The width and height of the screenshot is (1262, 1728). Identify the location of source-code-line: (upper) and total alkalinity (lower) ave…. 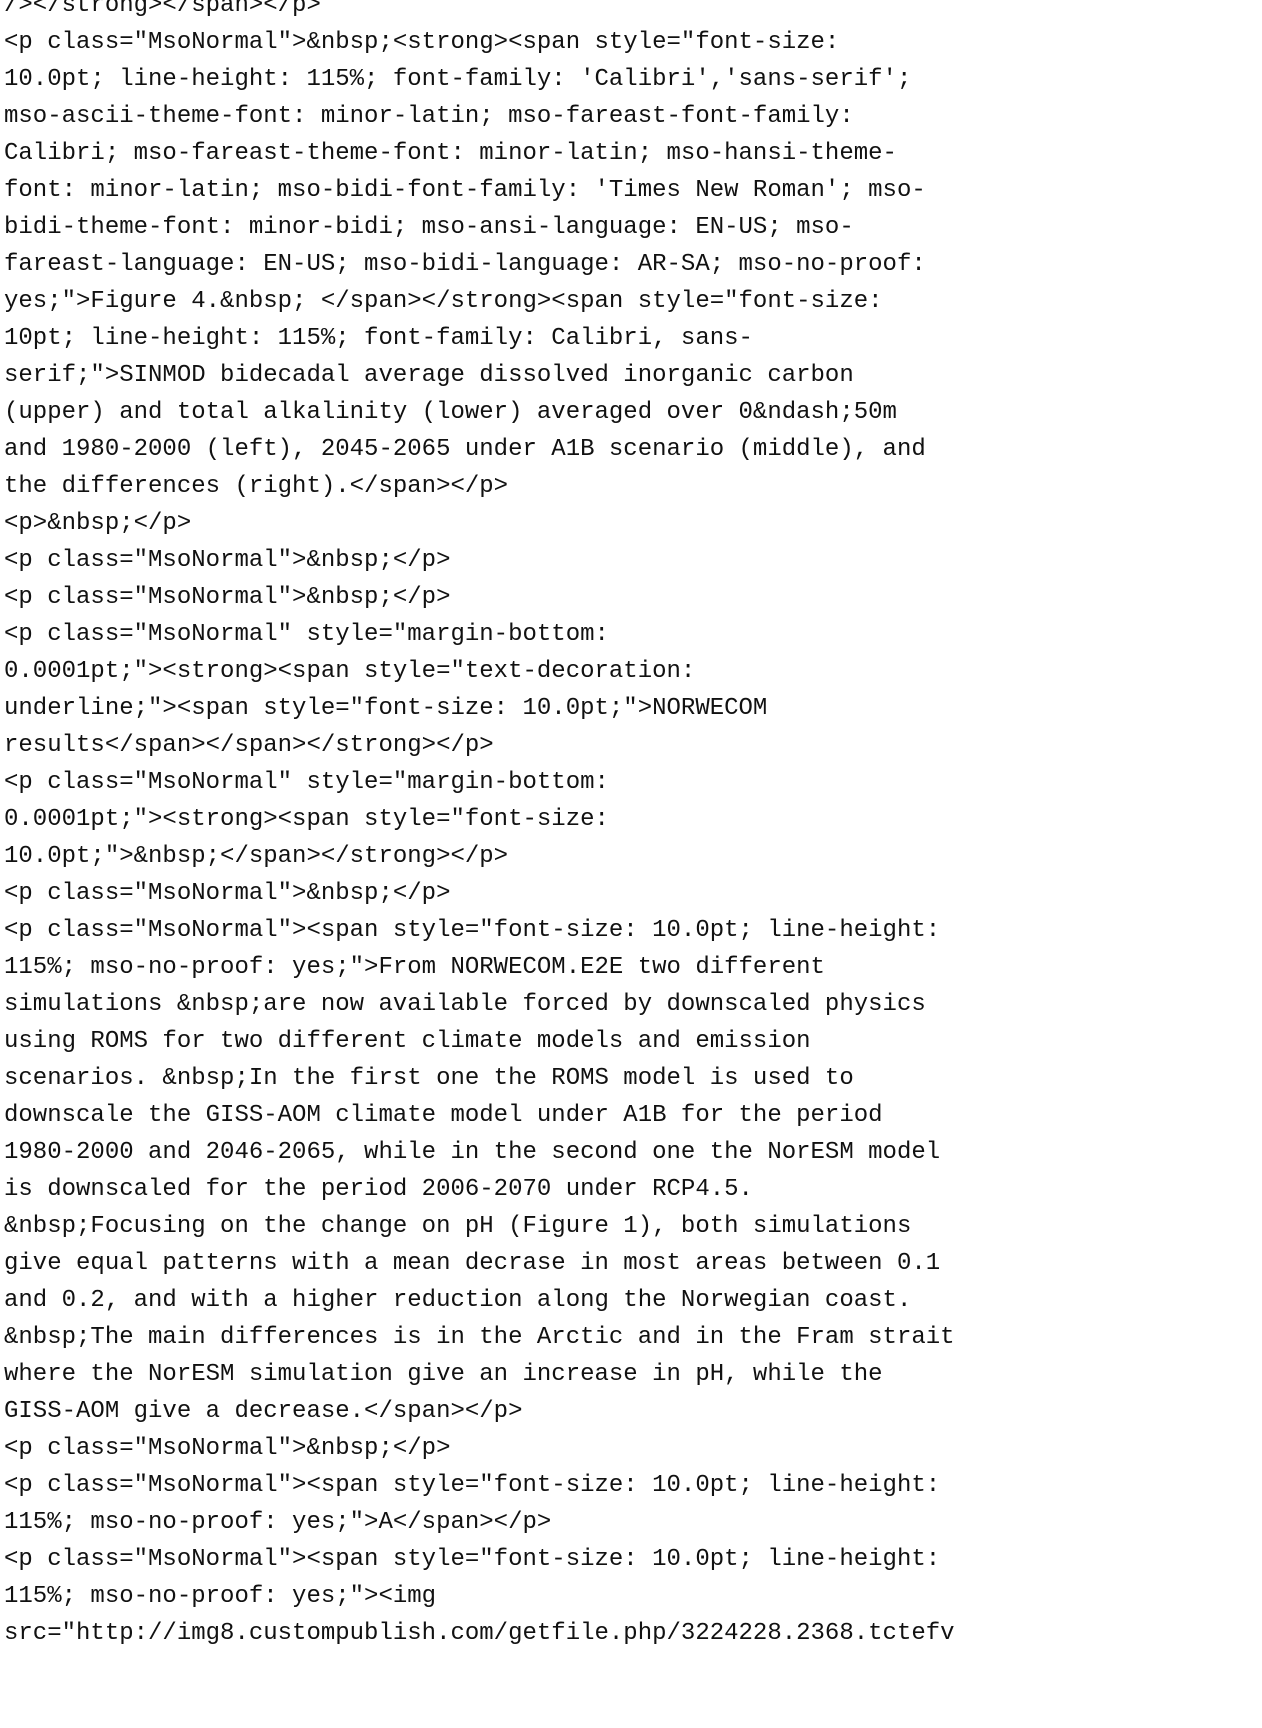
(450, 412).